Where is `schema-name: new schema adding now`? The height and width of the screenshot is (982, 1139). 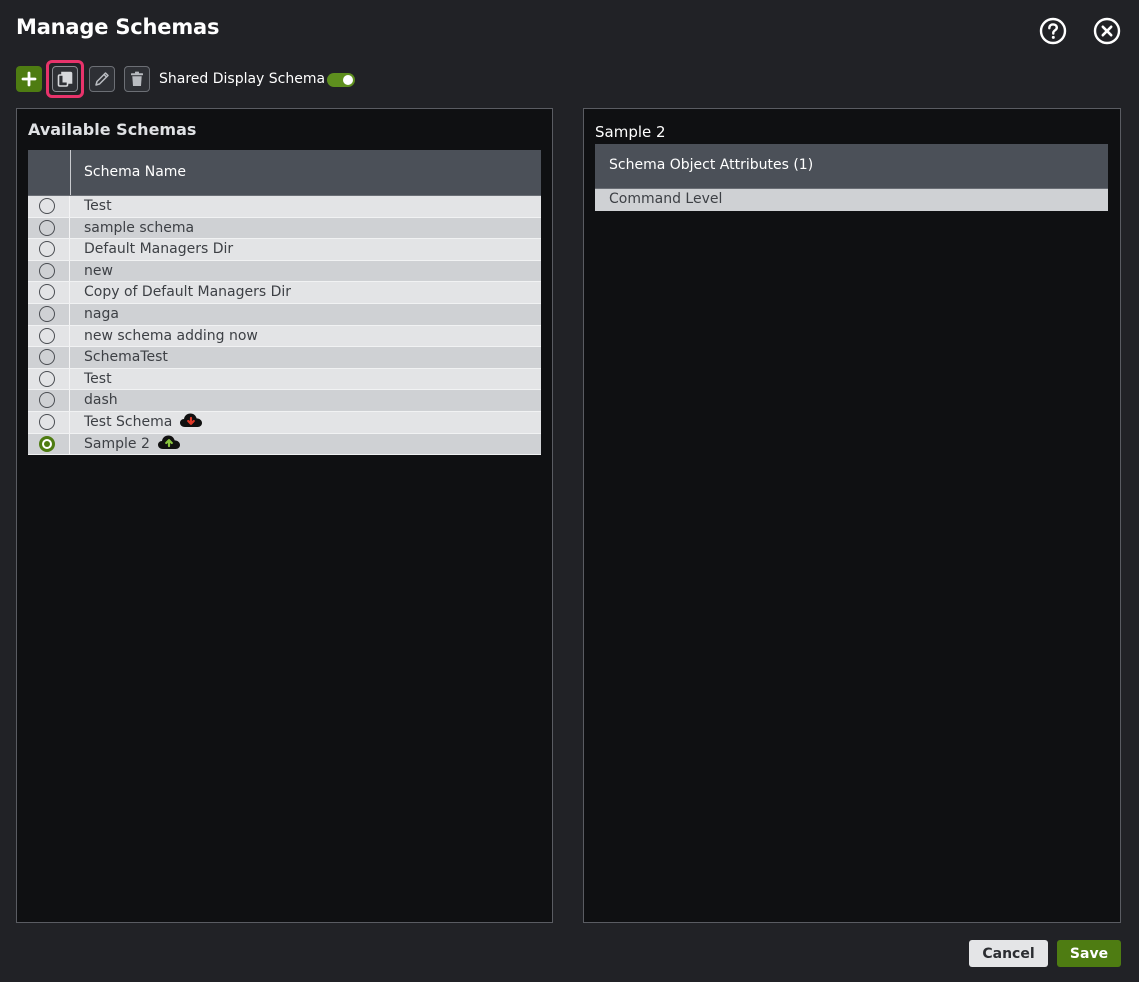
schema-name: new schema adding now is located at coordinates (171, 336).